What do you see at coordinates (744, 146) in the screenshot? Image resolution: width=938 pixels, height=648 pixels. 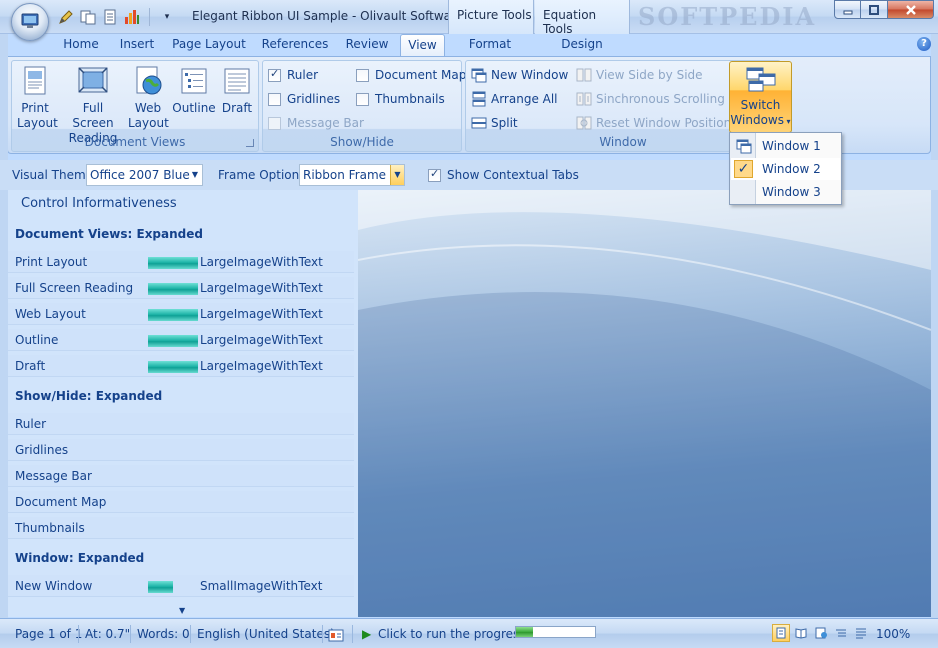 I see `window-icon` at bounding box center [744, 146].